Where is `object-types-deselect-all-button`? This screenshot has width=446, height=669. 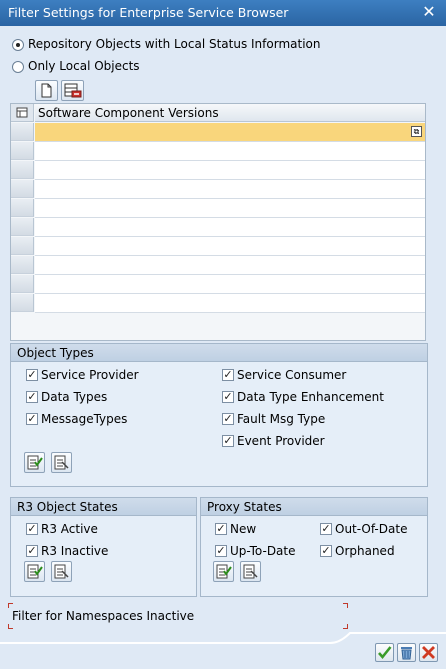
object-types-deselect-all-button is located at coordinates (61, 462).